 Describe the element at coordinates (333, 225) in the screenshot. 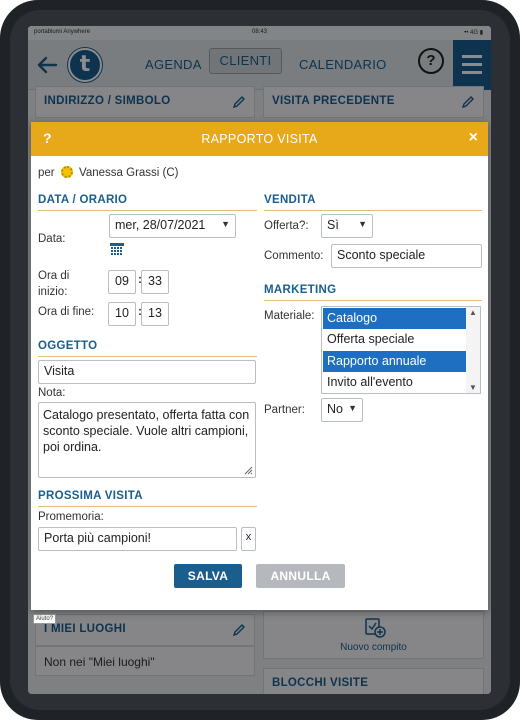

I see `offer-value: Sì` at that location.